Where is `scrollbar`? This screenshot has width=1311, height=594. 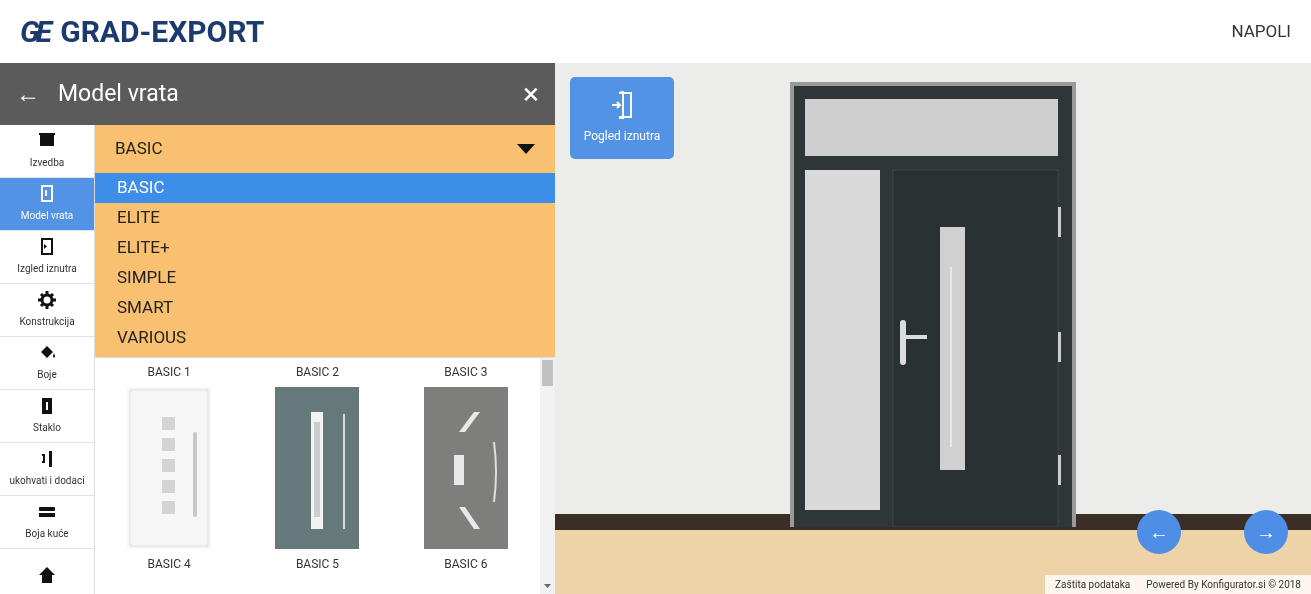
scrollbar is located at coordinates (547, 476).